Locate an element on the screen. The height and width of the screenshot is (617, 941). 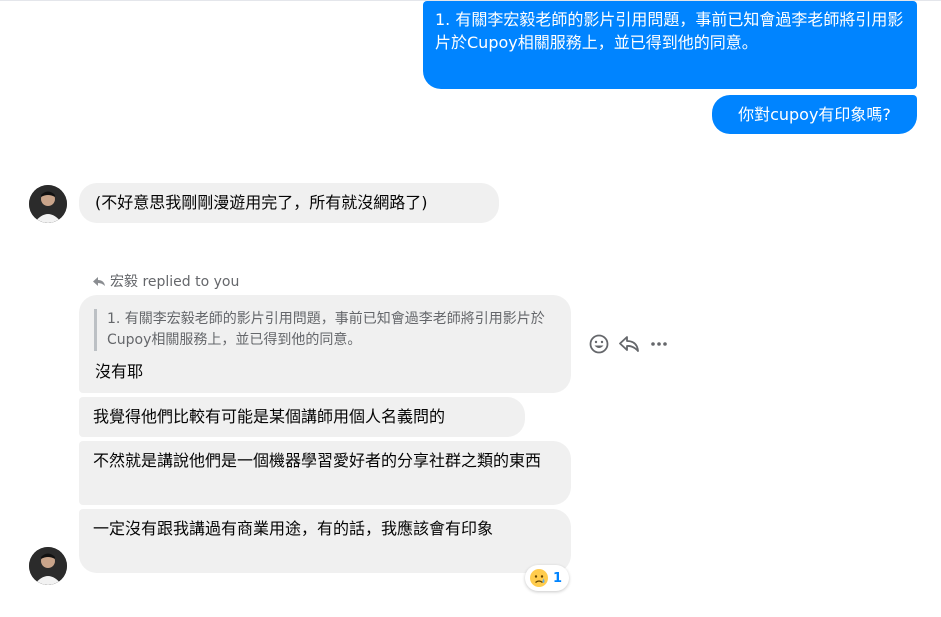
incoming-message: 我覺得他們比較有可能是某個講師用個人名義問的 is located at coordinates (302, 417).